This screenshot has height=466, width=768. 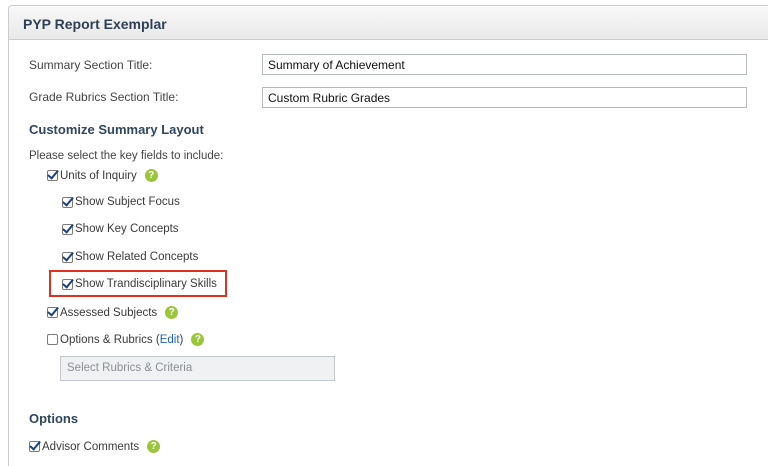 What do you see at coordinates (127, 229) in the screenshot?
I see `show-key-concepts-label: Show Key Concepts` at bounding box center [127, 229].